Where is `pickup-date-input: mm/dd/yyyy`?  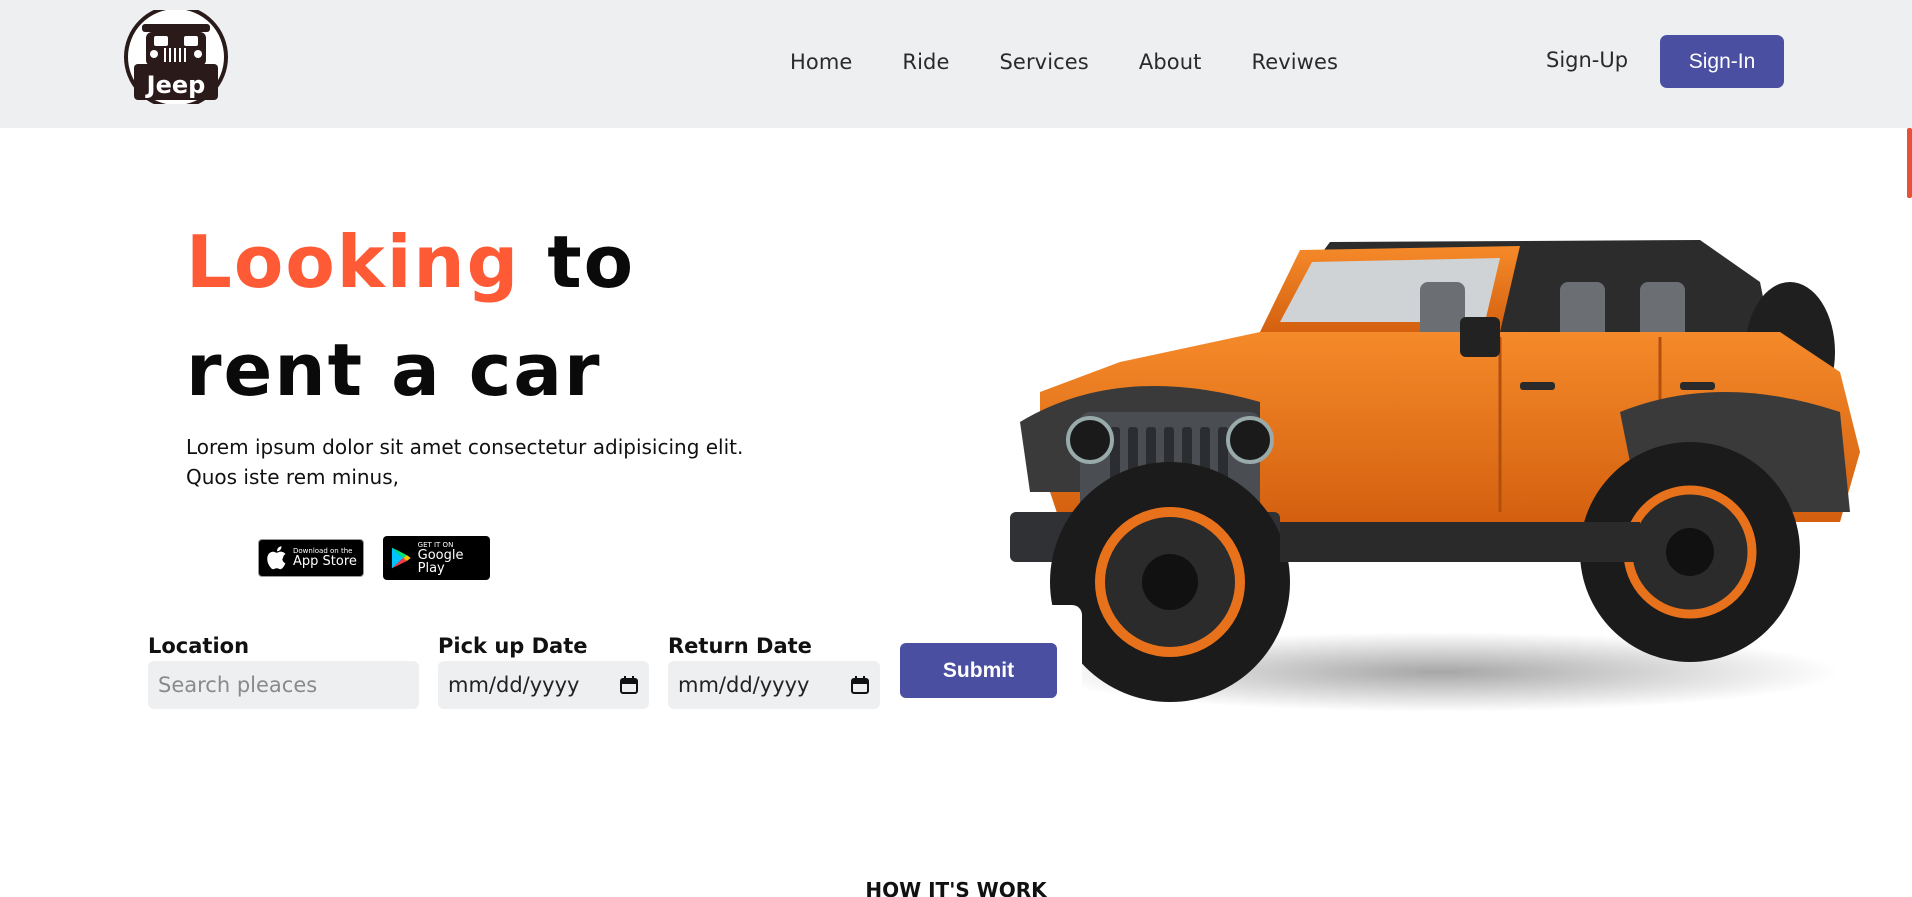 pickup-date-input: mm/dd/yyyy is located at coordinates (543, 685).